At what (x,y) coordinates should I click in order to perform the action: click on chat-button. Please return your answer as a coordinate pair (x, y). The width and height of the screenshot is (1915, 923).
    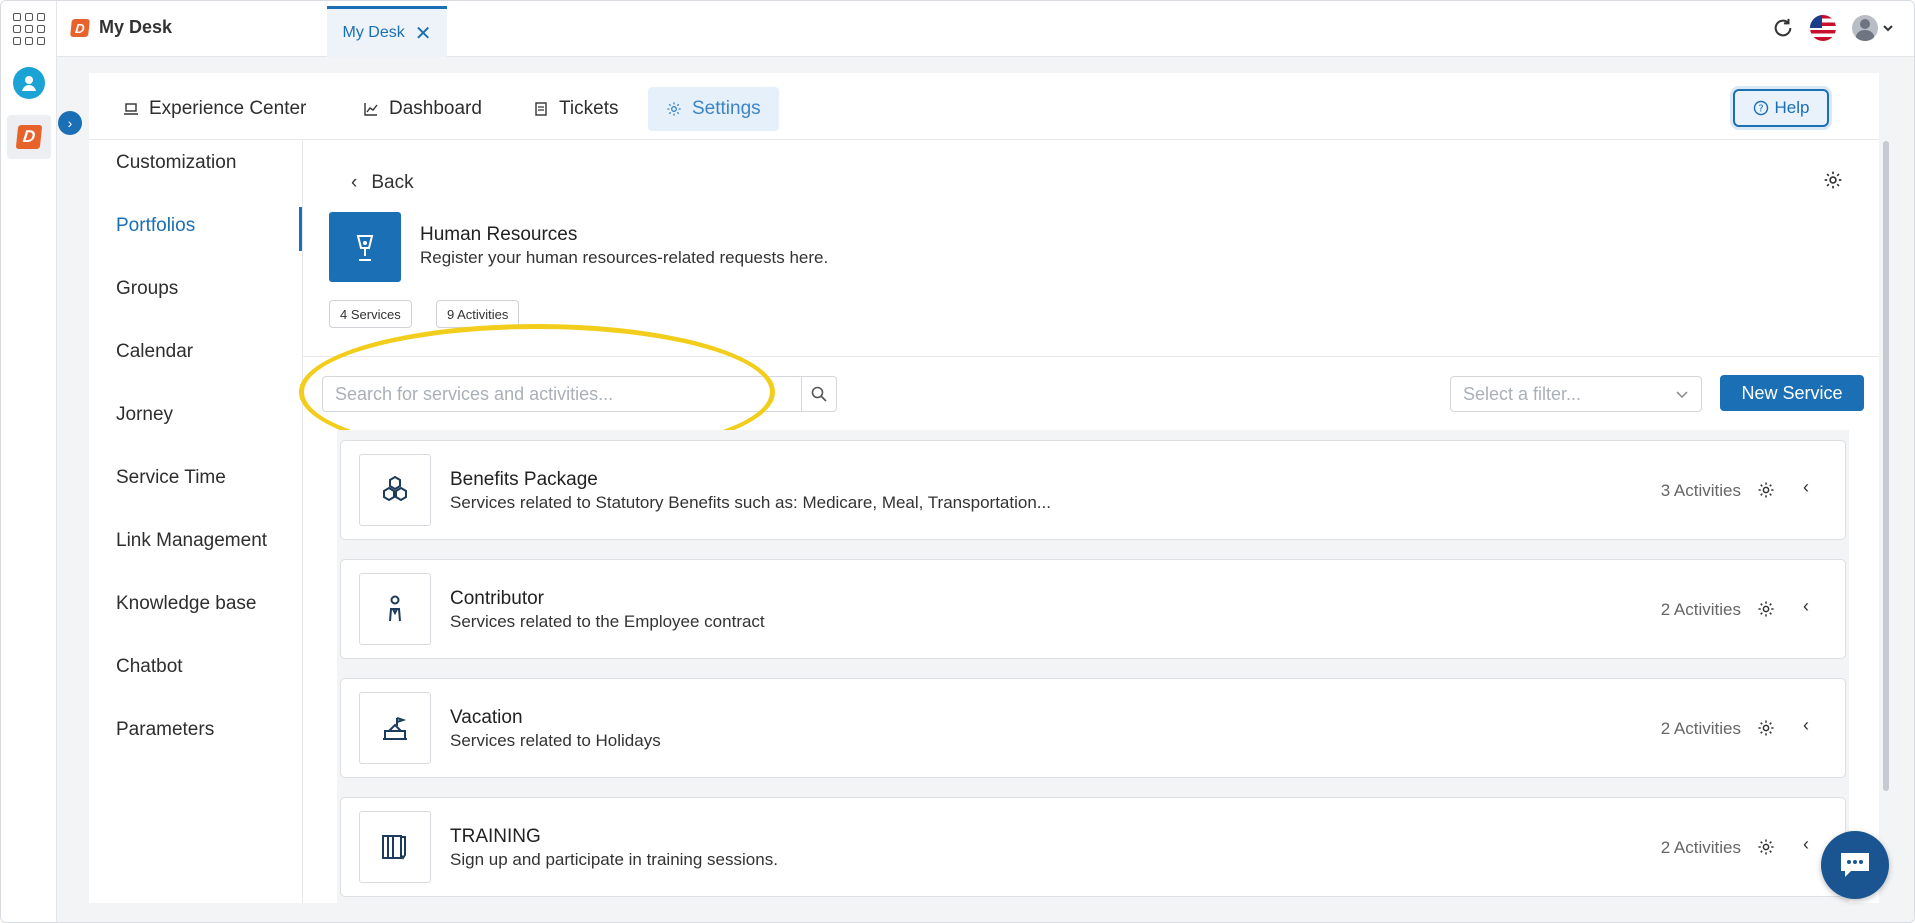
    Looking at the image, I should click on (1855, 865).